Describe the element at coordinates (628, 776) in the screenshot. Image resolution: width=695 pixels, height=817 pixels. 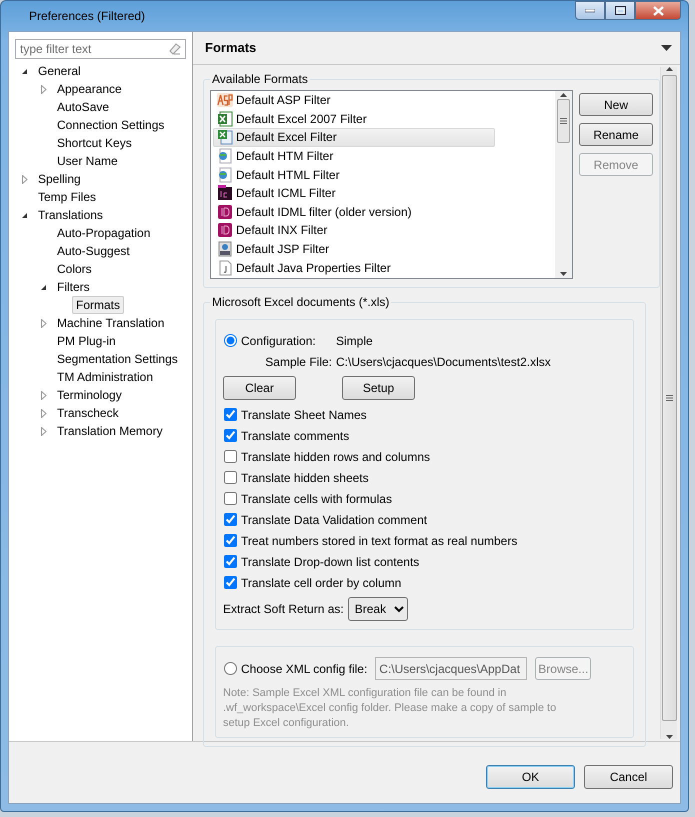
I see `cancel-button: Cancel` at that location.